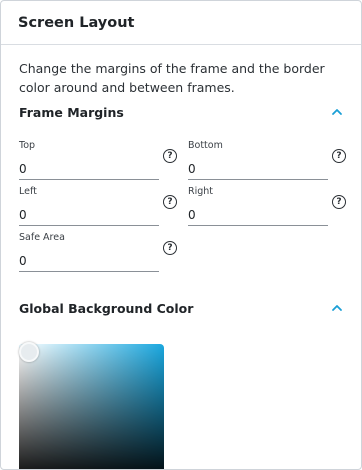  I want to click on top-margin-label: Top, so click(27, 145).